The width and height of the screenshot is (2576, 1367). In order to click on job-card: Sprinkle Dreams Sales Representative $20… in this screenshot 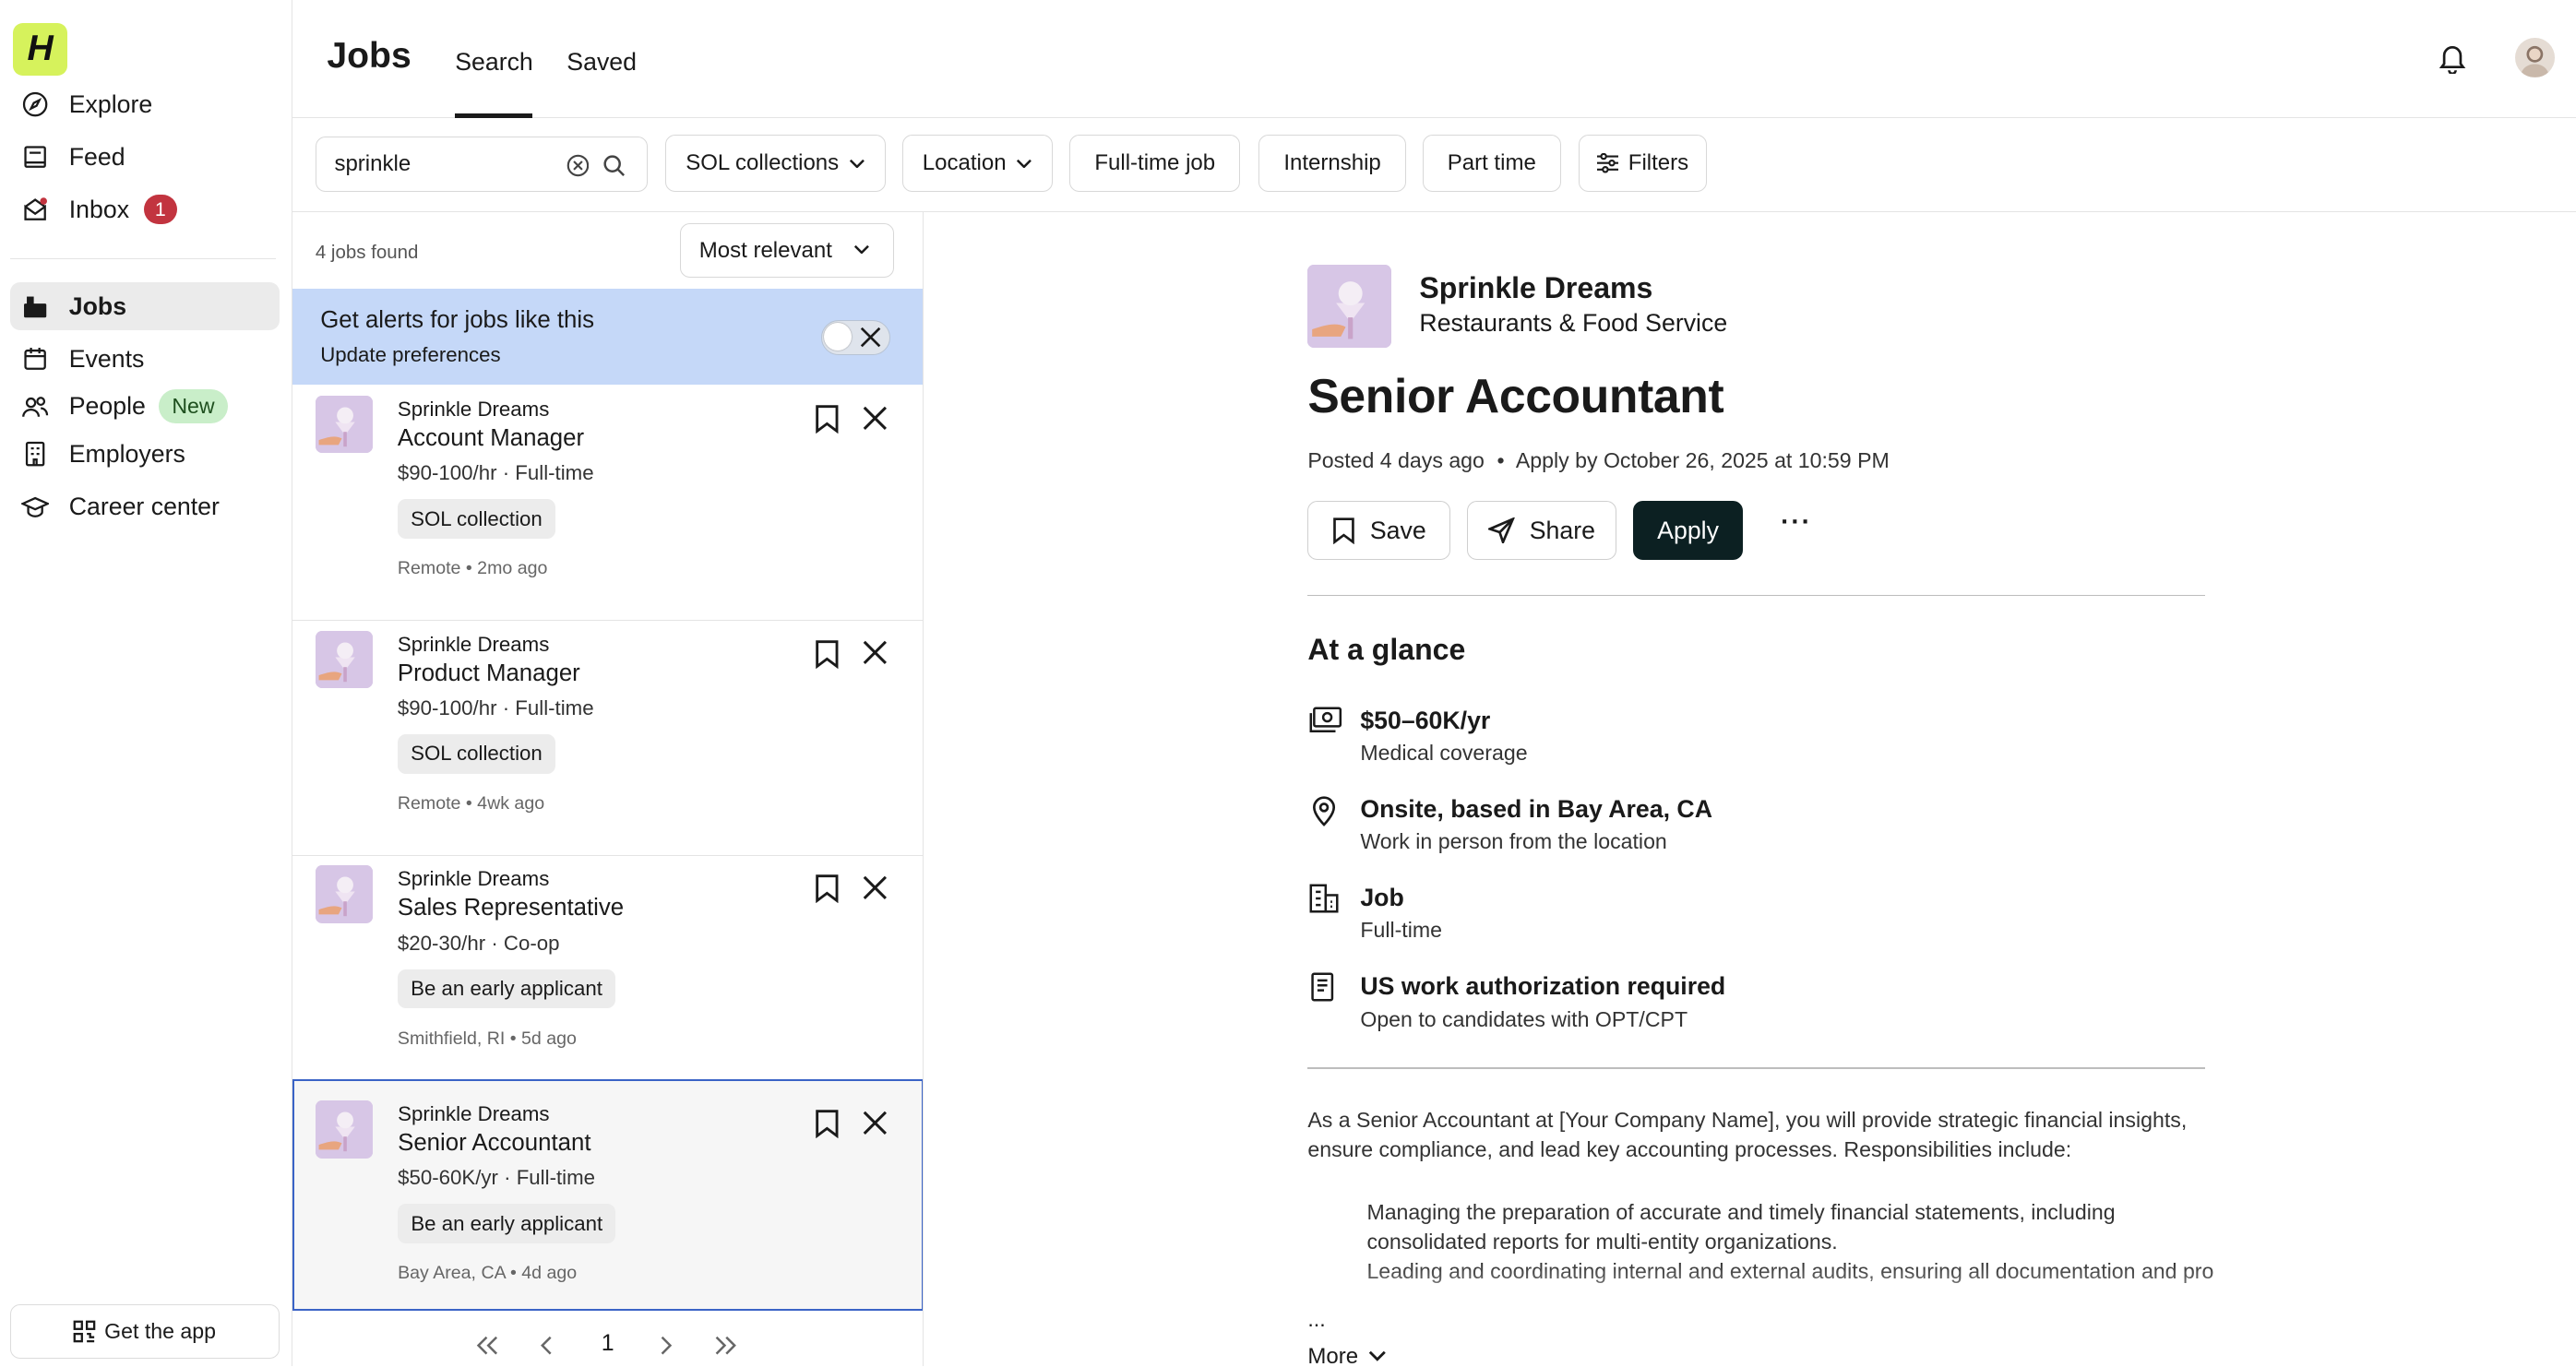, I will do `click(607, 973)`.